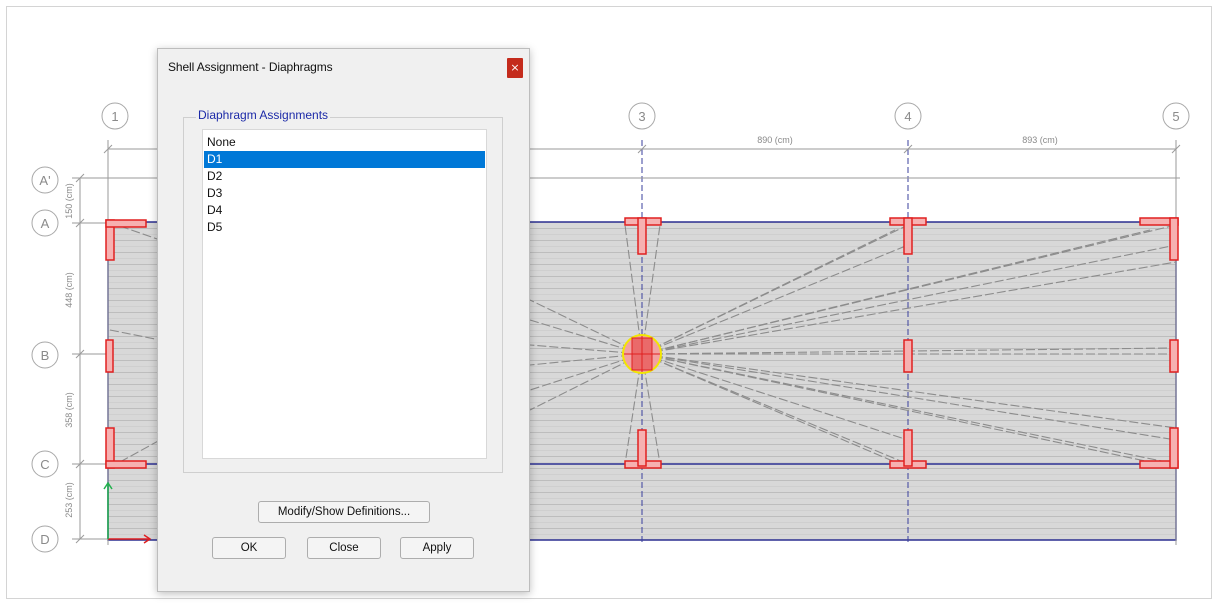 Image resolution: width=1218 pixels, height=603 pixels. I want to click on x-dimension-label-1: 890 (cm), so click(775, 140).